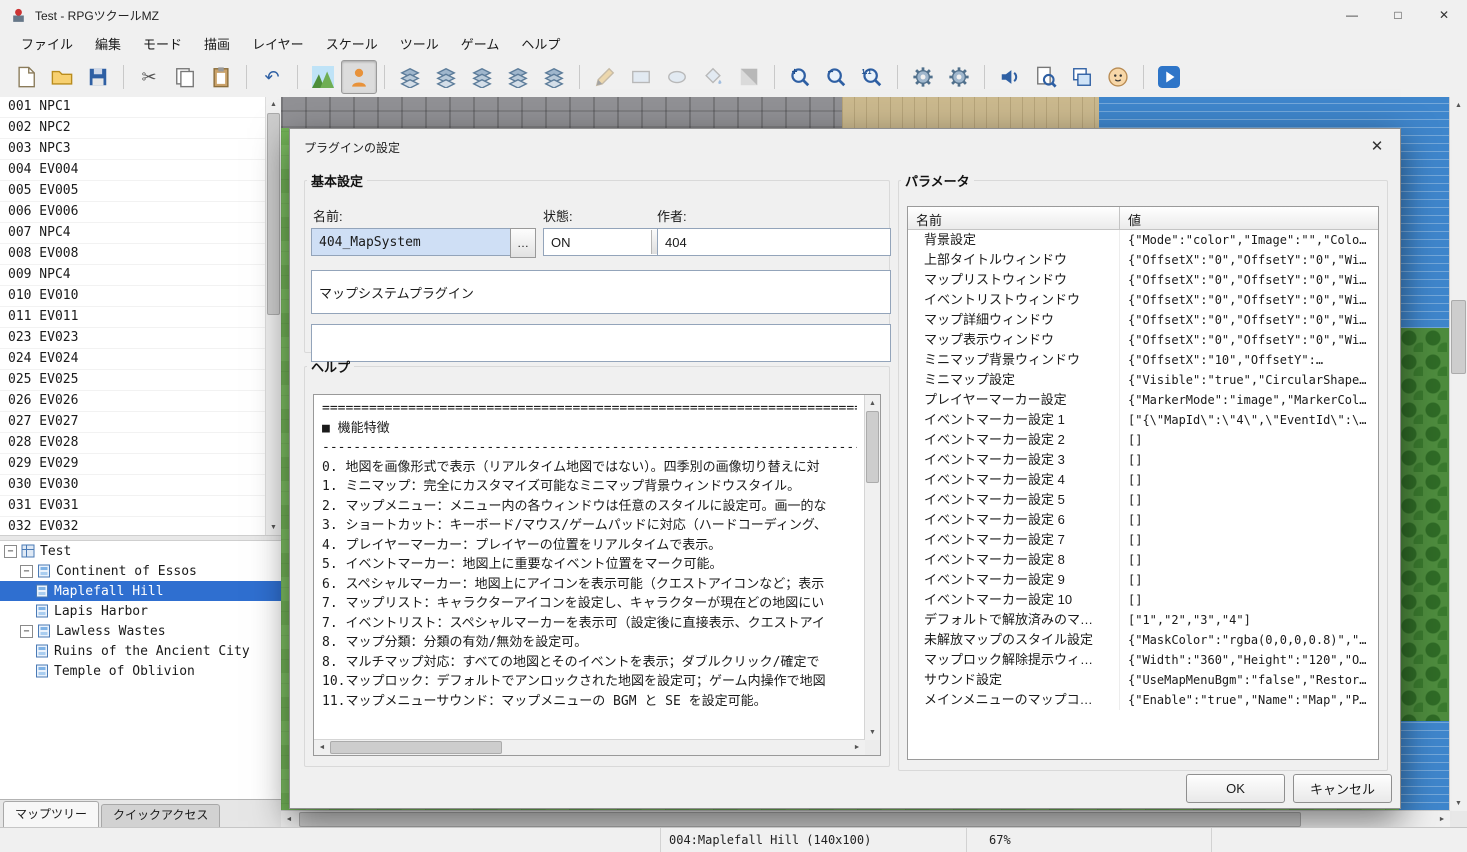  Describe the element at coordinates (1143, 440) in the screenshot. I see `parameter-row: イベントマーカー設定 2 []` at that location.